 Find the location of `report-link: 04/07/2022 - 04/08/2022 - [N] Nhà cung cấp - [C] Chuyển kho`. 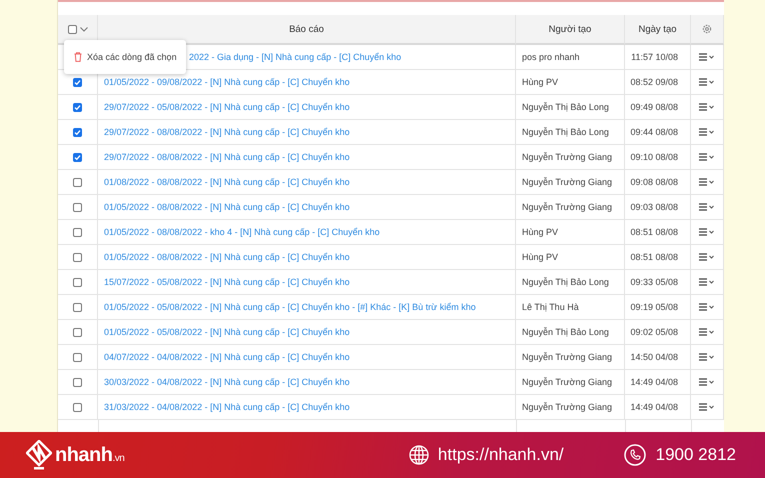

report-link: 04/07/2022 - 04/08/2022 - [N] Nhà cung cấp - [C] Chuyển kho is located at coordinates (227, 357).